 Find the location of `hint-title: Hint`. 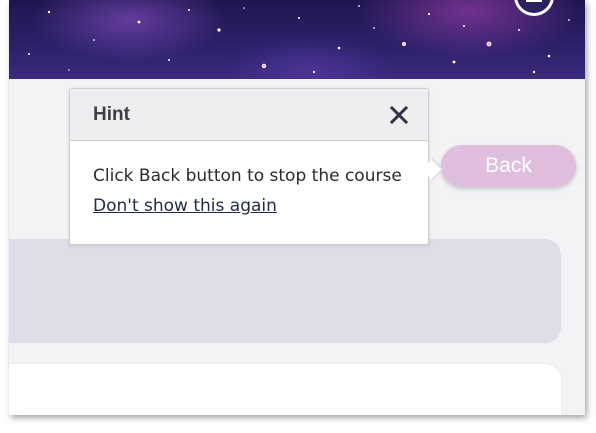

hint-title: Hint is located at coordinates (111, 114).